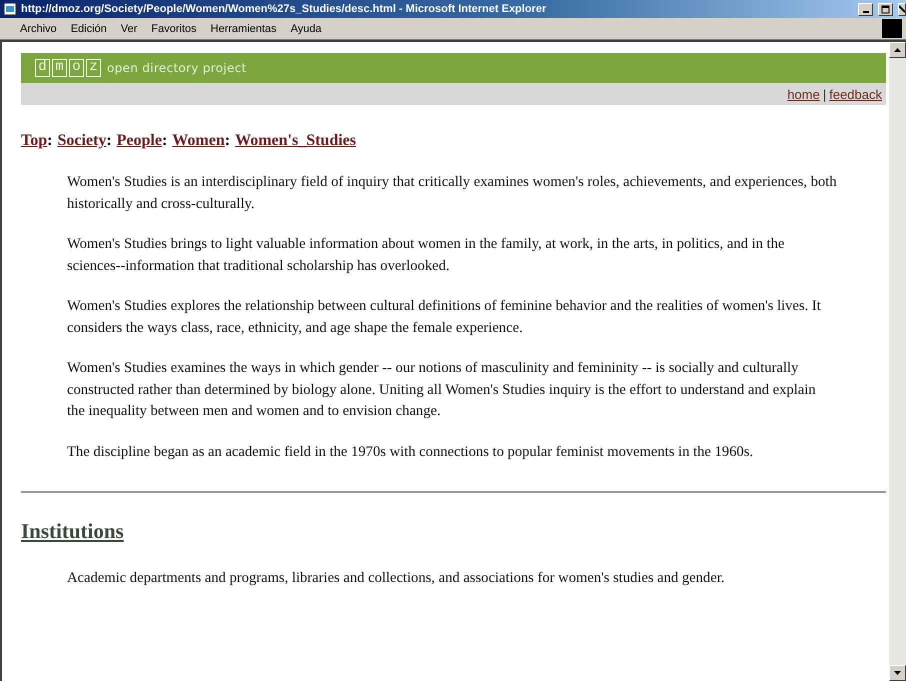 The image size is (906, 681). I want to click on maximize-button, so click(885, 9).